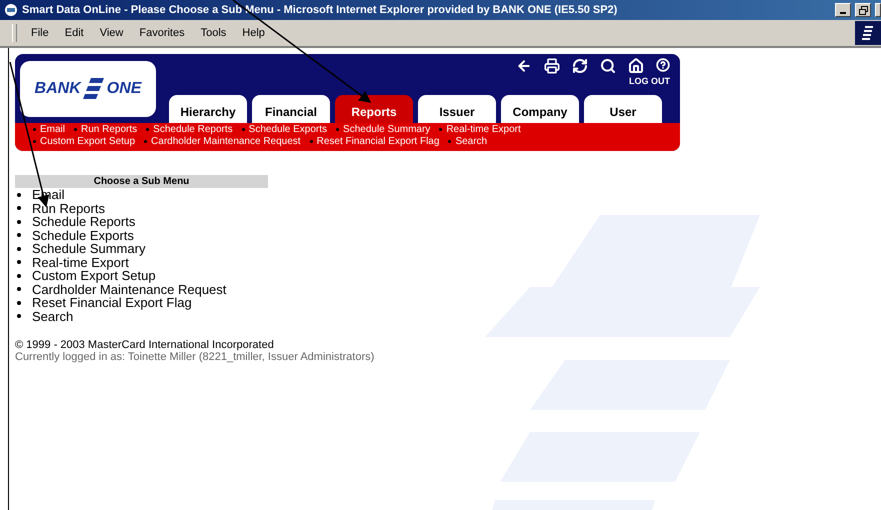 Image resolution: width=881 pixels, height=510 pixels. I want to click on copyright-text: © 1999 - 2003 MasterCard International Incorporated, so click(145, 345).